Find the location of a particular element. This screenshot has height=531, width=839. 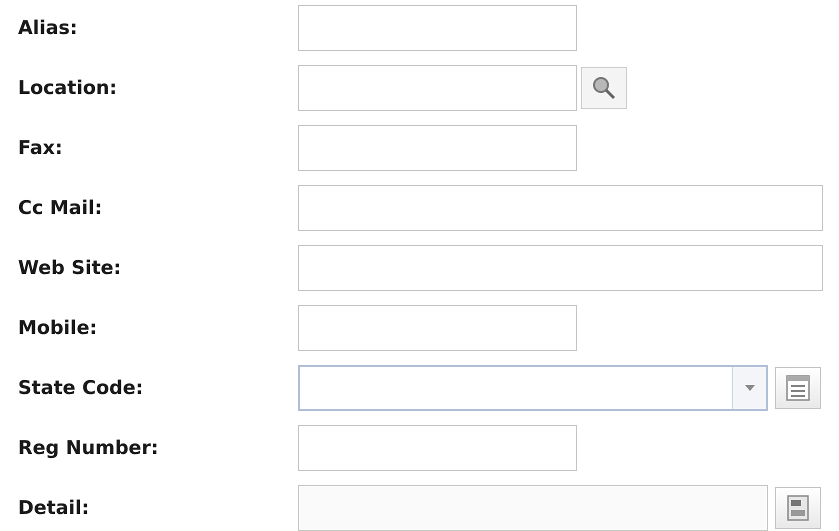

field-label: Mobile: is located at coordinates (57, 328).